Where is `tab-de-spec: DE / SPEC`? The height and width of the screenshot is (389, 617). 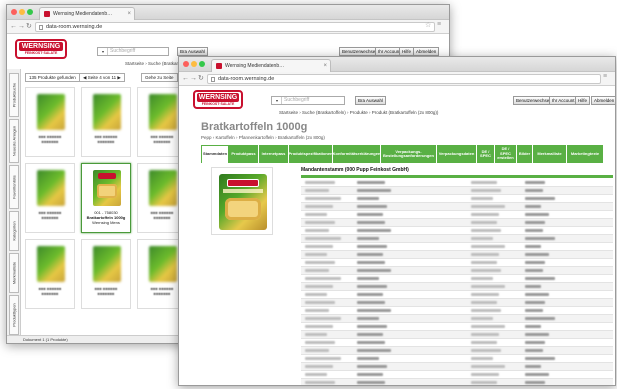 tab-de-spec: DE / SPEC is located at coordinates (486, 154).